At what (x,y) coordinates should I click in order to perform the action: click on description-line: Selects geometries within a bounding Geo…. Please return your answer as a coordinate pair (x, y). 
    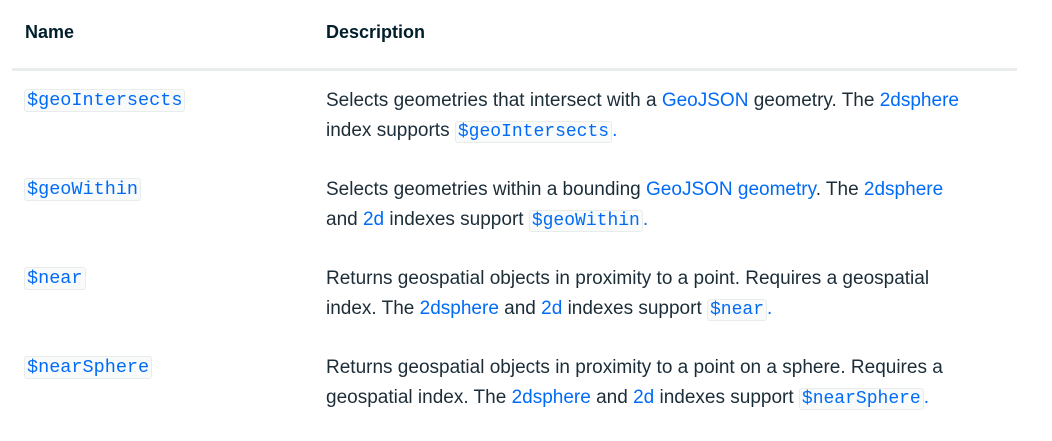
    Looking at the image, I should click on (635, 189).